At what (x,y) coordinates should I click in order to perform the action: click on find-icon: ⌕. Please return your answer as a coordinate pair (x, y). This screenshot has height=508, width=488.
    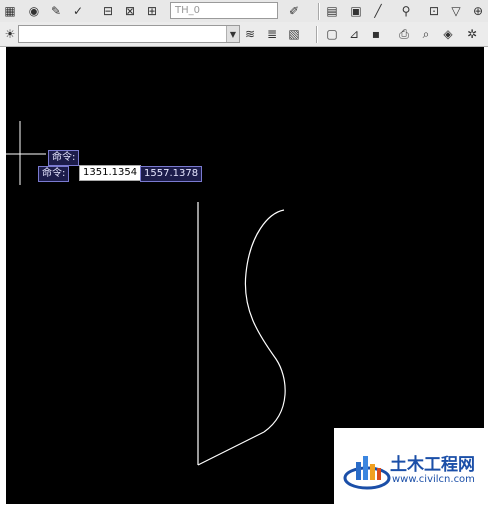
    Looking at the image, I should click on (426, 34).